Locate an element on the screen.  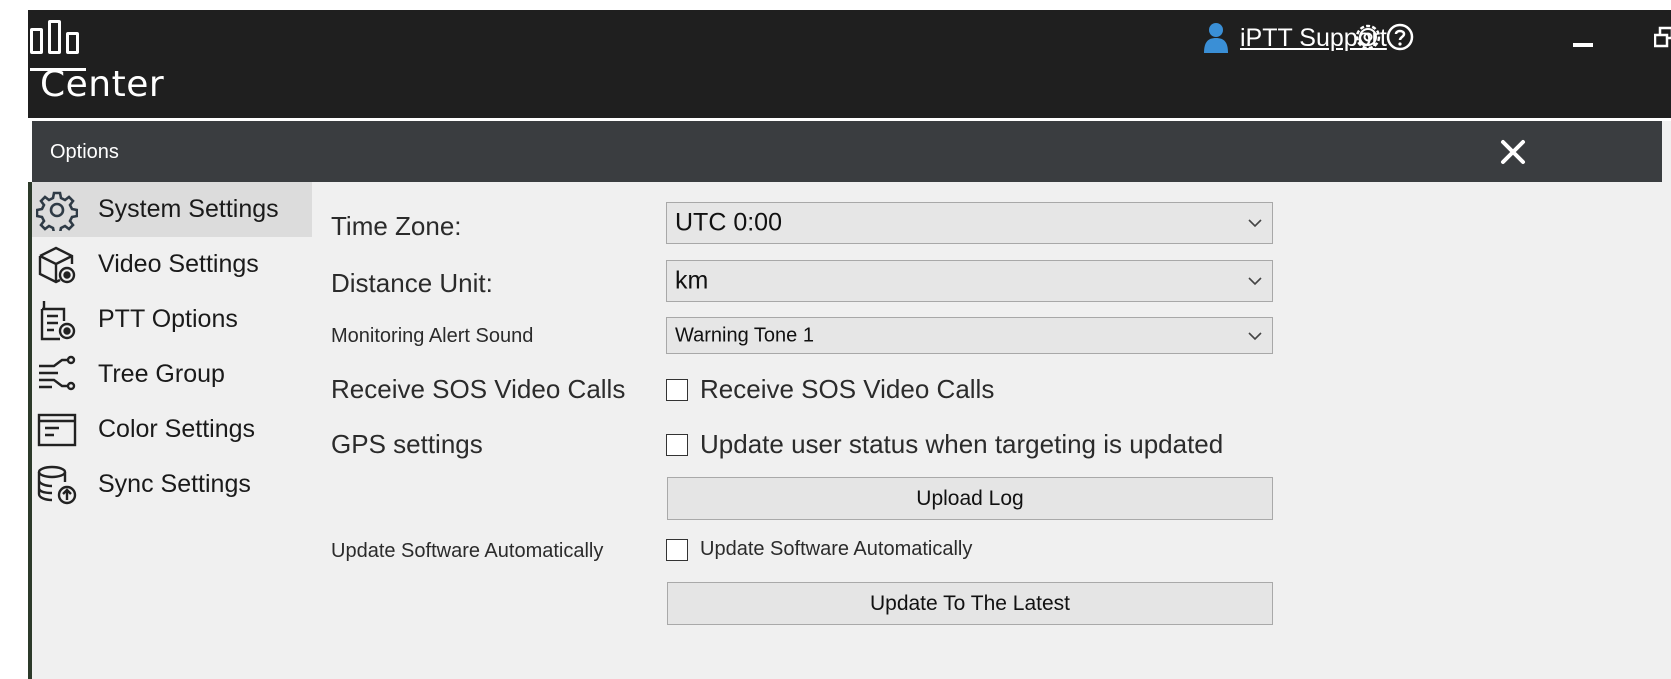
gps-label: GPS settings is located at coordinates (407, 444).